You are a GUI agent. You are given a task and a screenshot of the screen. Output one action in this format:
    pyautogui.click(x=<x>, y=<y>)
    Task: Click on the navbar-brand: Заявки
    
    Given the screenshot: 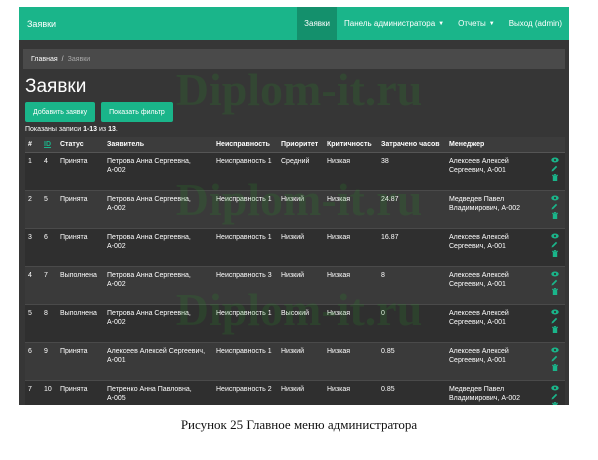 What is the action you would take?
    pyautogui.click(x=158, y=23)
    